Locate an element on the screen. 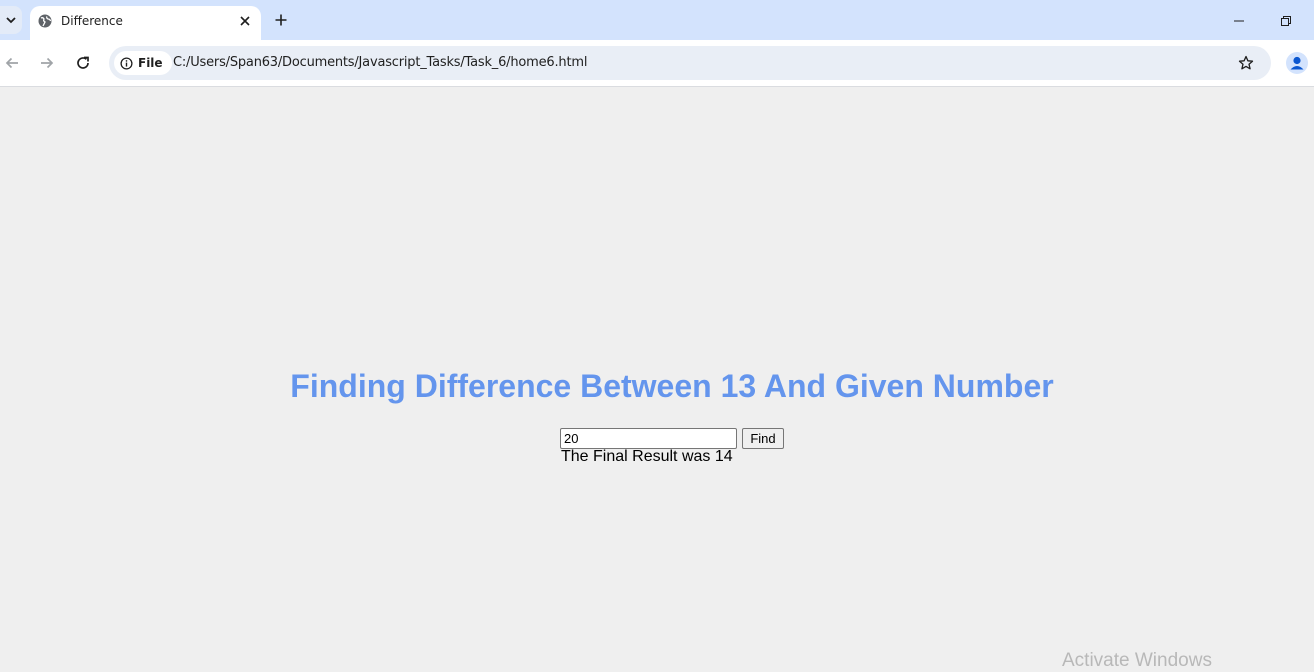 The height and width of the screenshot is (672, 1314). profile-icon is located at coordinates (1297, 63).